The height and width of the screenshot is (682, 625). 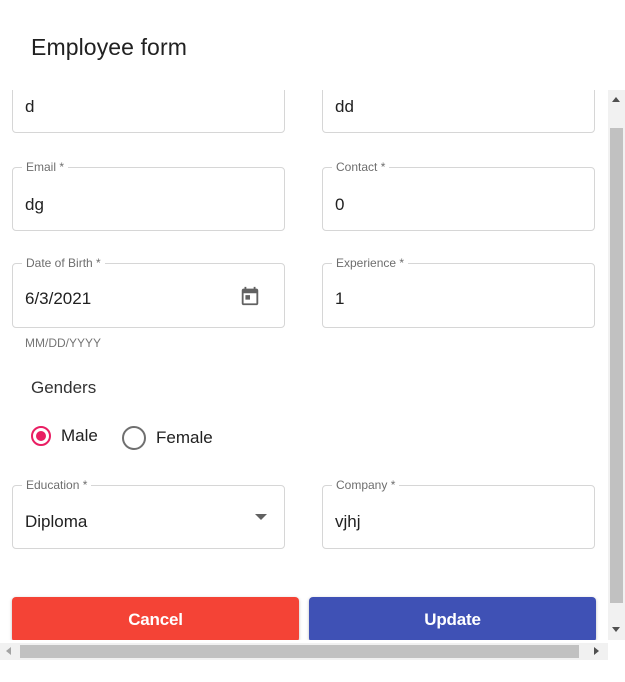 I want to click on date-of-birth-field: Date of Birth * 6/3/2021, so click(x=148, y=292).